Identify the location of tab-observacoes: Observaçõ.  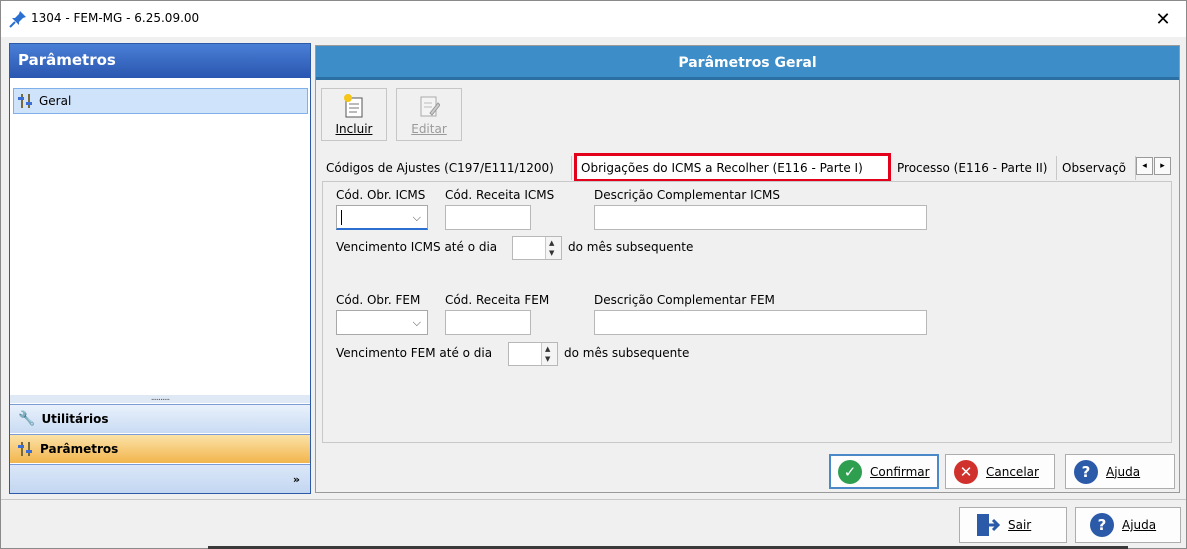
(1097, 168).